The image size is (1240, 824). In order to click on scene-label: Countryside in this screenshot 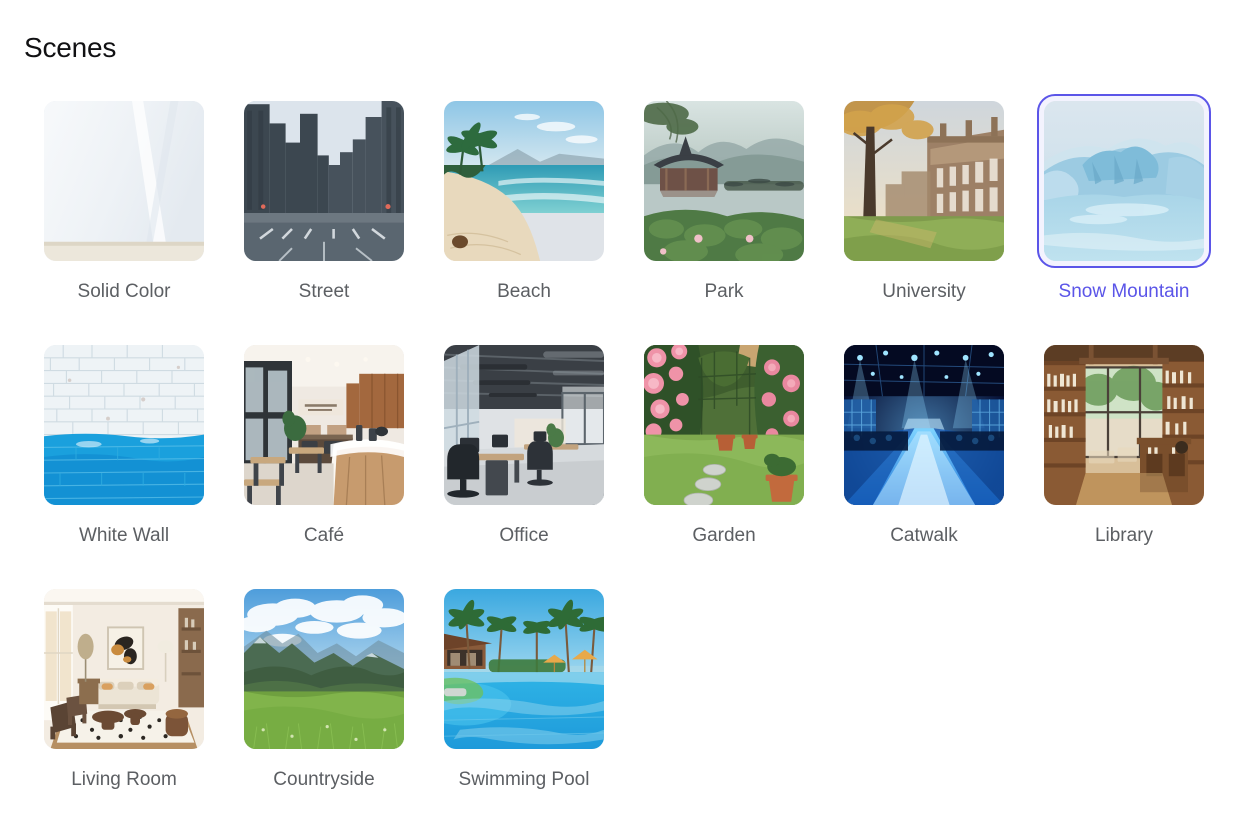, I will do `click(324, 779)`.